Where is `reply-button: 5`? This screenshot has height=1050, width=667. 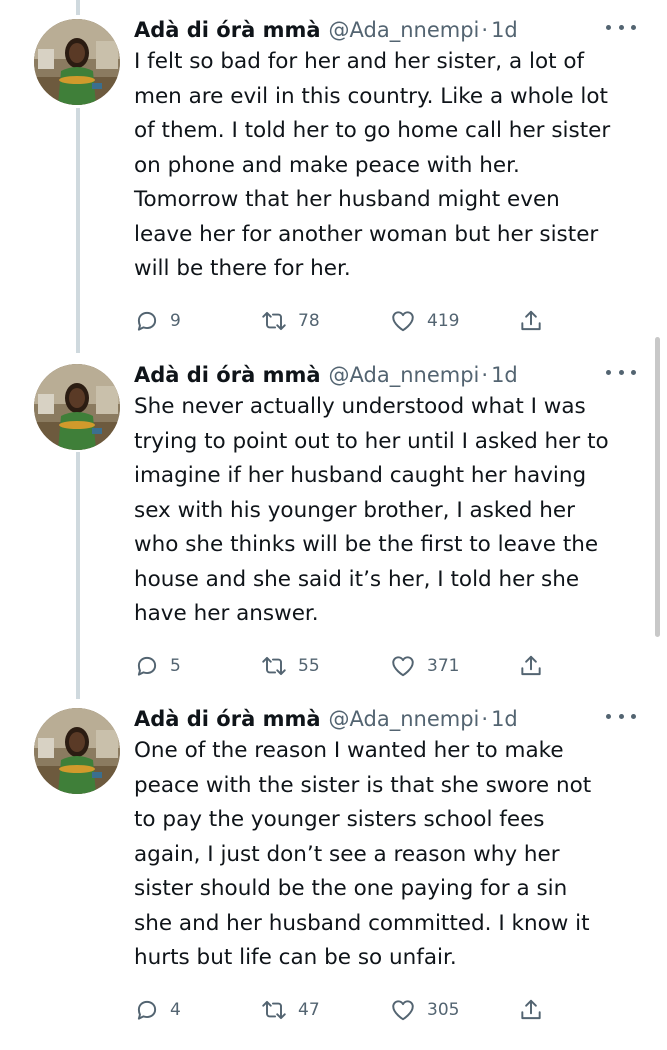 reply-button: 5 is located at coordinates (157, 666).